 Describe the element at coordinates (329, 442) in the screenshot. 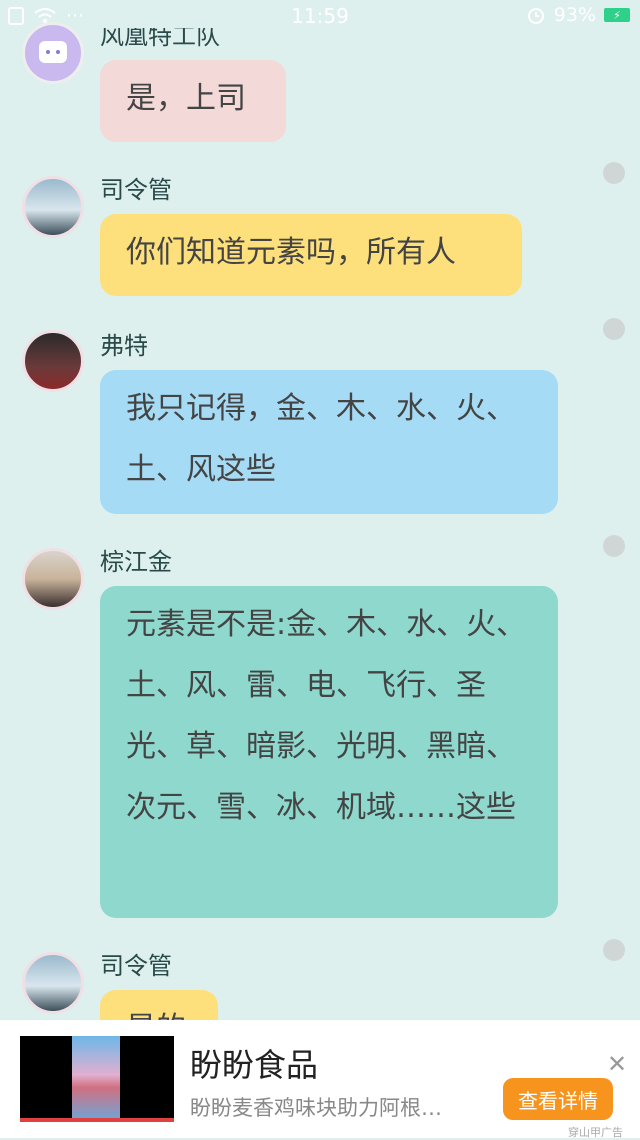

I see `message-bubble: 我只记得，金、木、水、火、土、风这些` at that location.